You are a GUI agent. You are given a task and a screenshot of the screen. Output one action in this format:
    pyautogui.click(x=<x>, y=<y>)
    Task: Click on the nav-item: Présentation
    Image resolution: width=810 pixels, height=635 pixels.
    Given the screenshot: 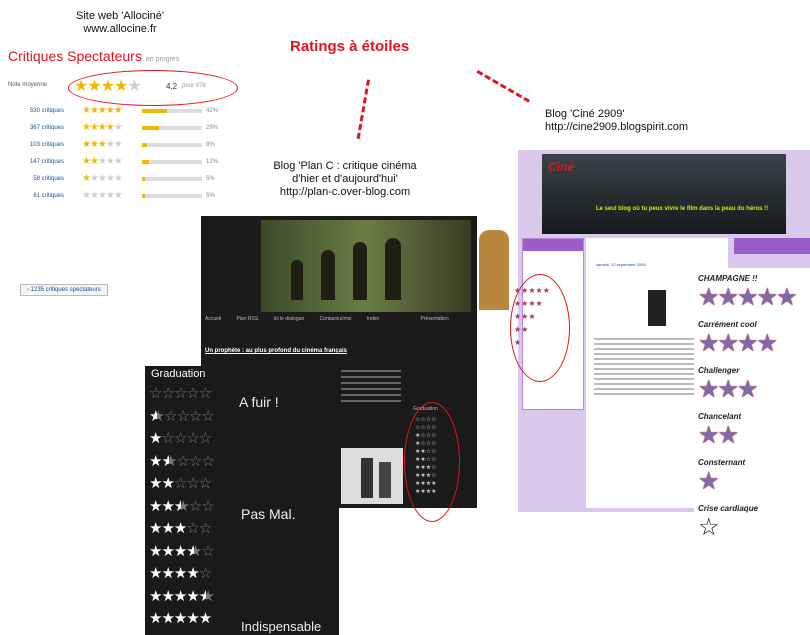 What is the action you would take?
    pyautogui.click(x=435, y=319)
    